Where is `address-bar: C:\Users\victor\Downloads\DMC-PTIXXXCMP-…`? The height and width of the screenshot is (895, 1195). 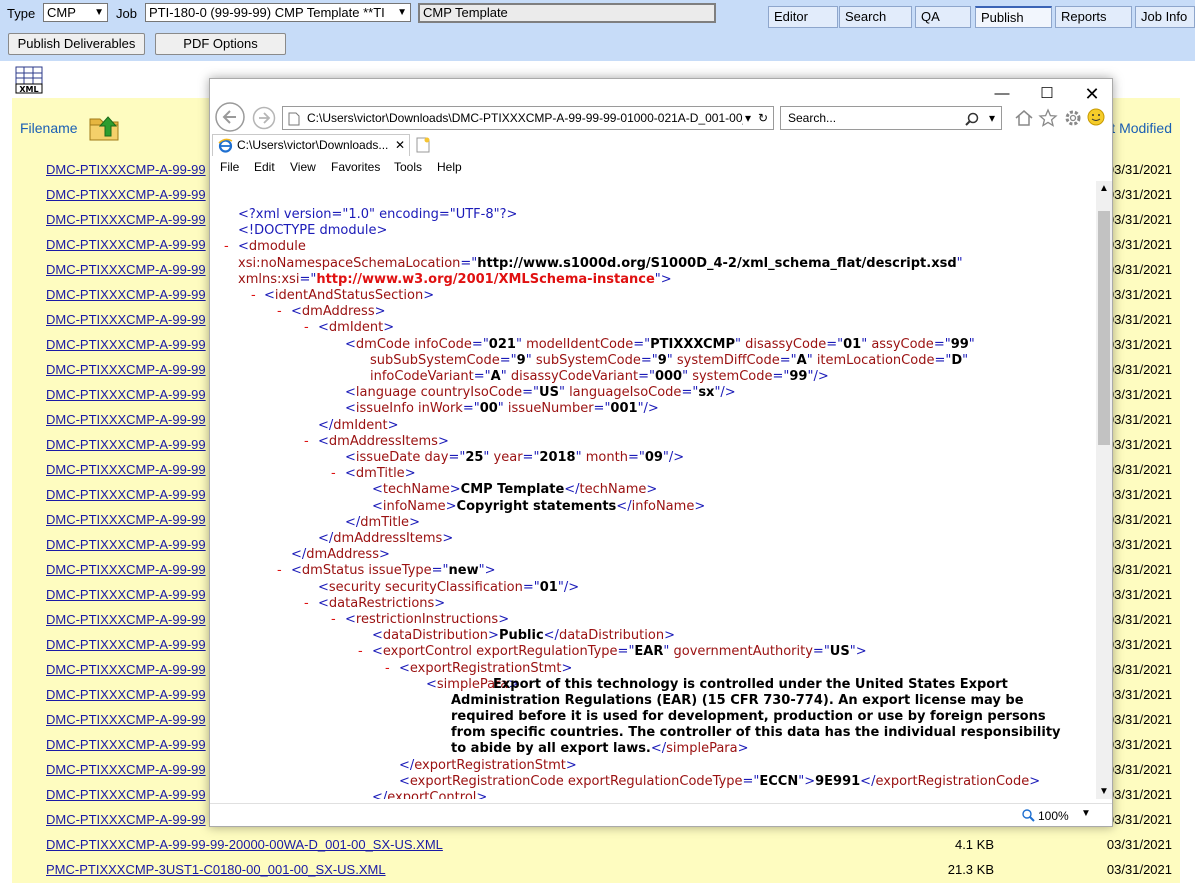
address-bar: C:\Users\victor\Downloads\DMC-PTIXXXCMP-… is located at coordinates (528, 118).